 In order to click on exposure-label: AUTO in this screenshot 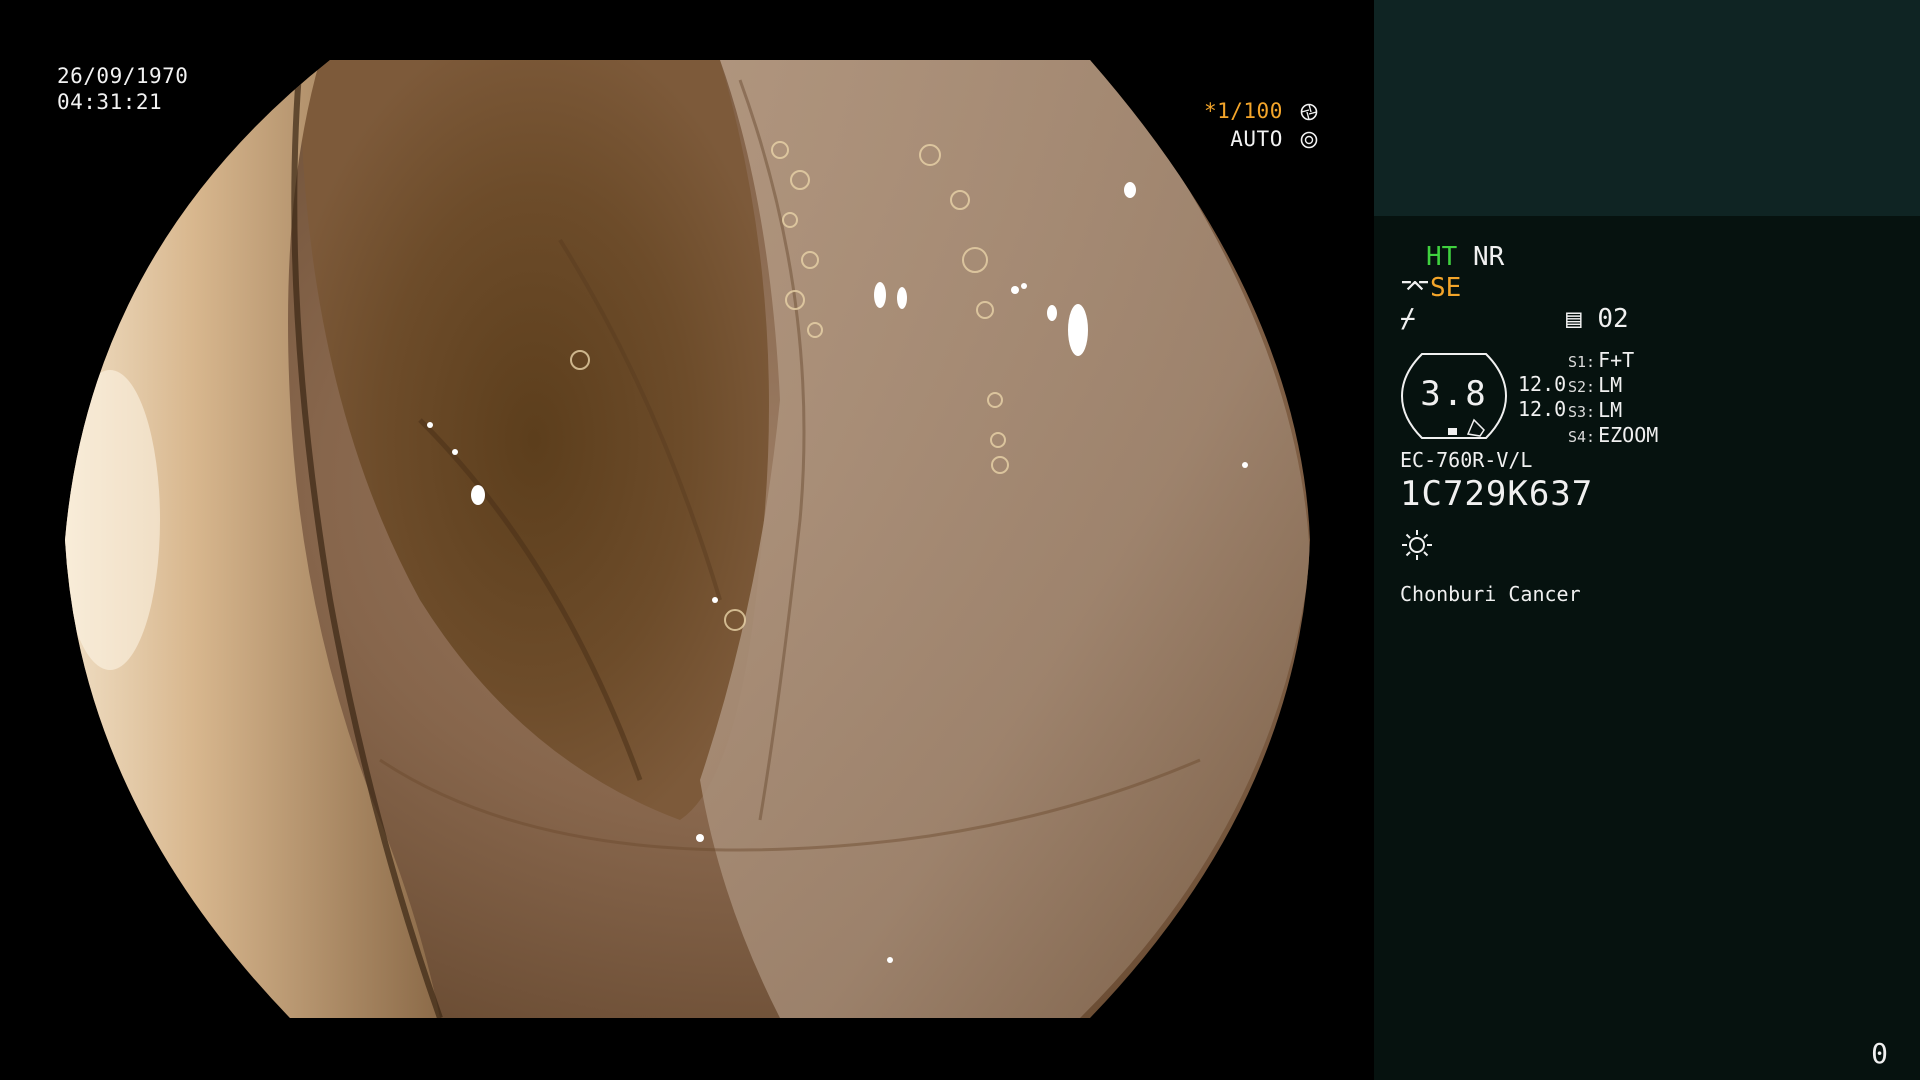, I will do `click(1256, 139)`.